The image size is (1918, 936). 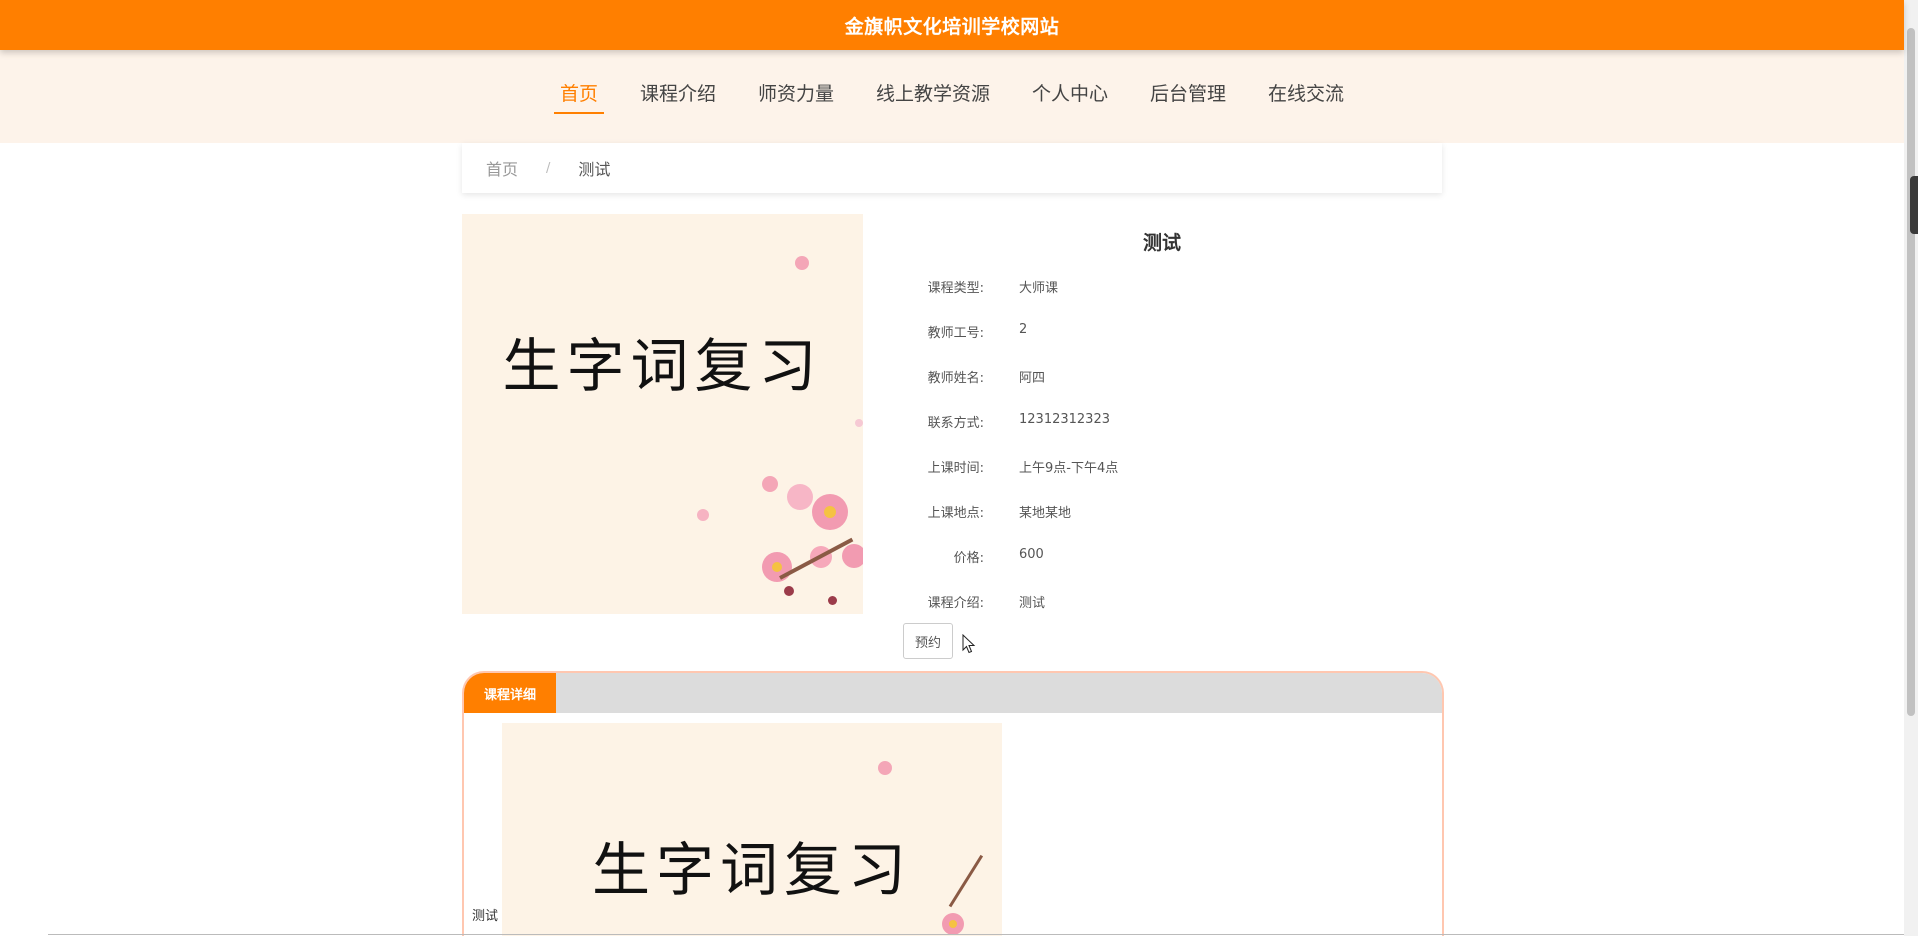 I want to click on field-teacher-id: 教师工号: 2, so click(x=964, y=331).